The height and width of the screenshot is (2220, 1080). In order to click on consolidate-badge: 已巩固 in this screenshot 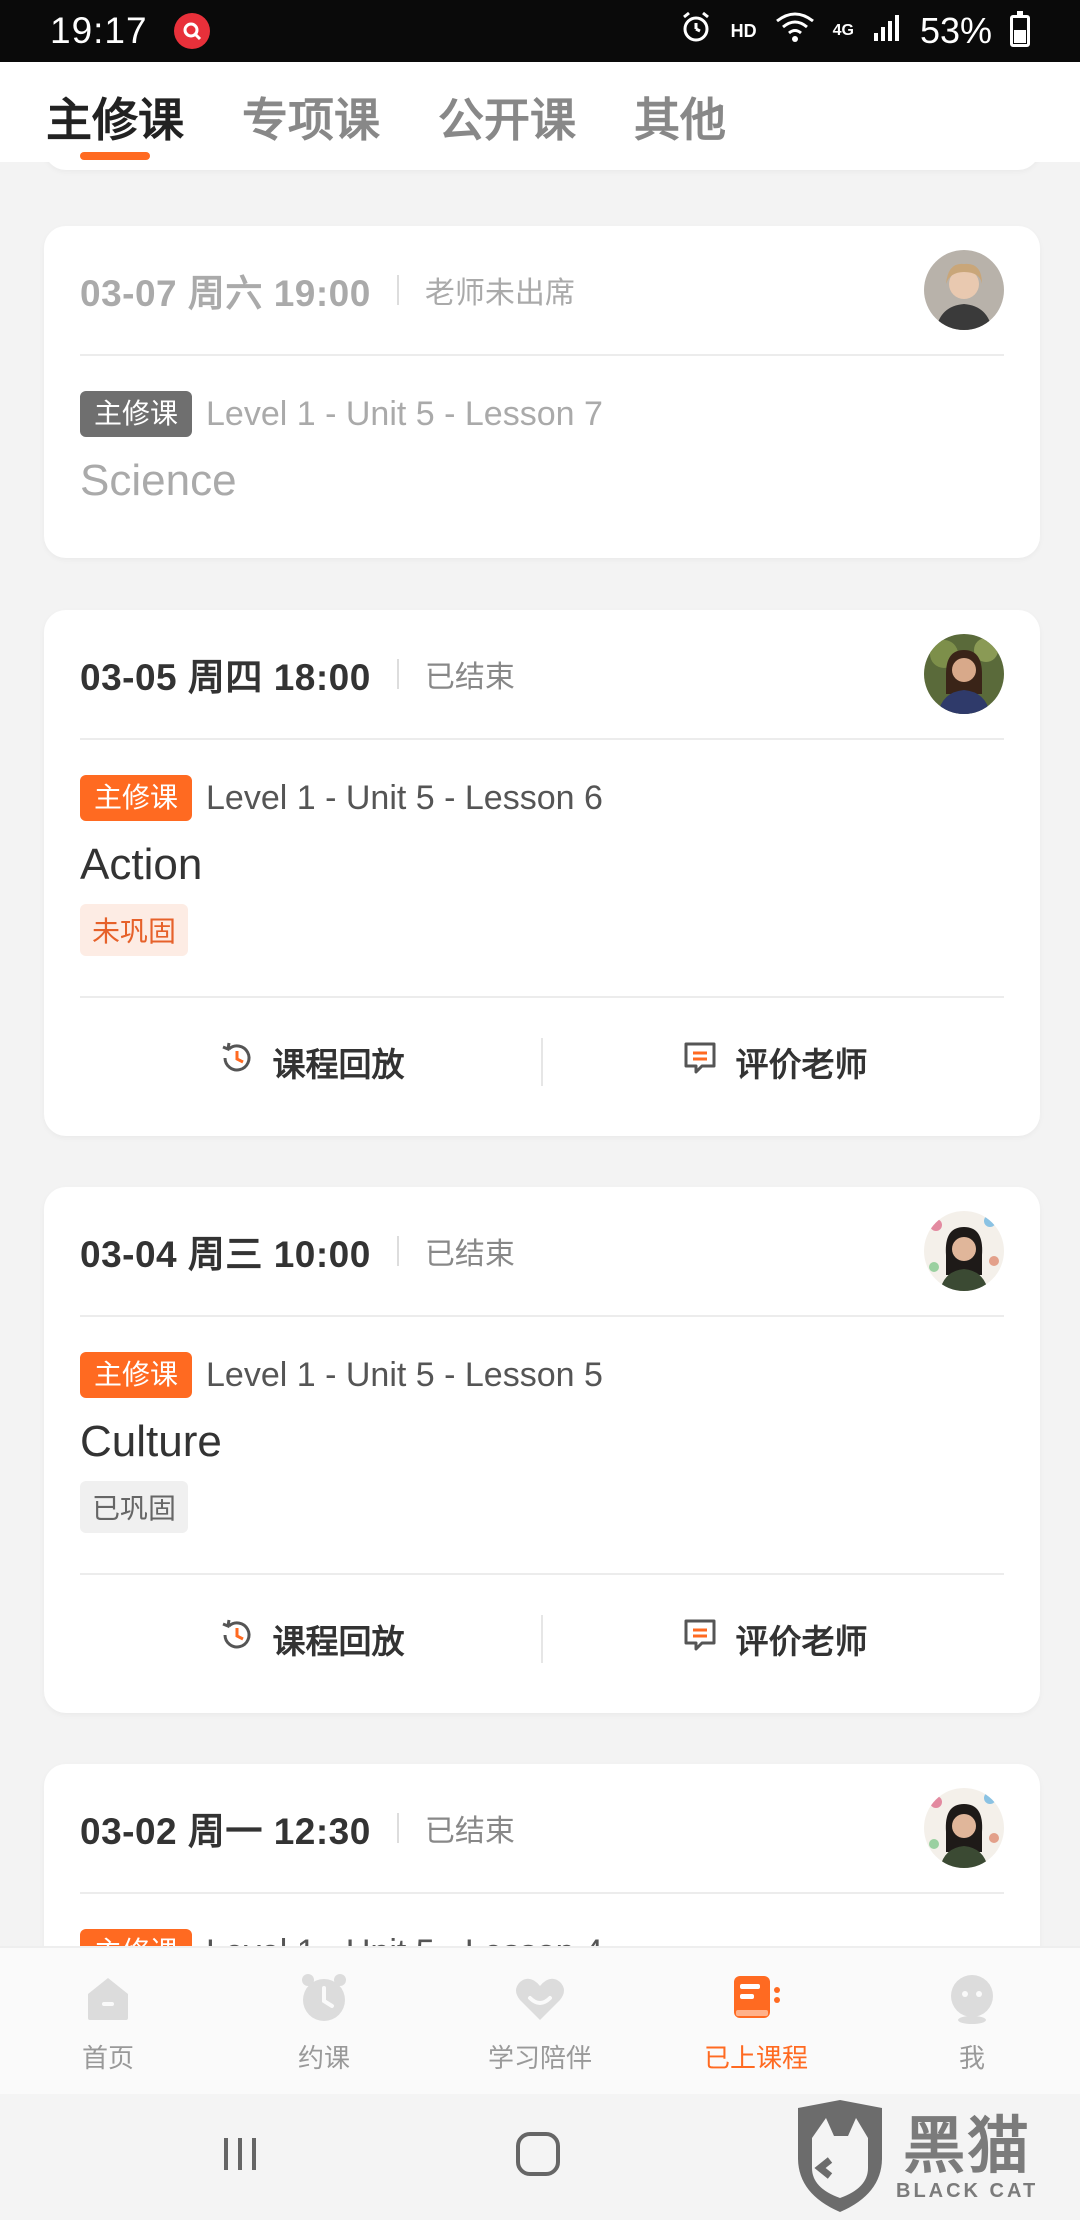, I will do `click(134, 1507)`.